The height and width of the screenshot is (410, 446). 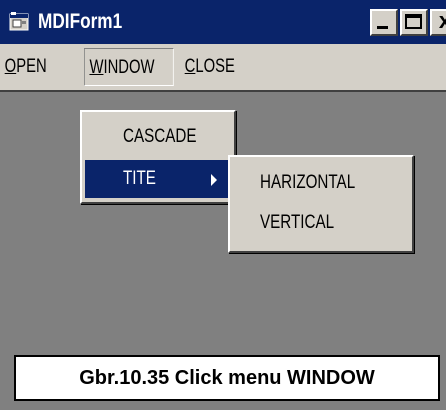 I want to click on window-title: MDIForm1, so click(x=80, y=21).